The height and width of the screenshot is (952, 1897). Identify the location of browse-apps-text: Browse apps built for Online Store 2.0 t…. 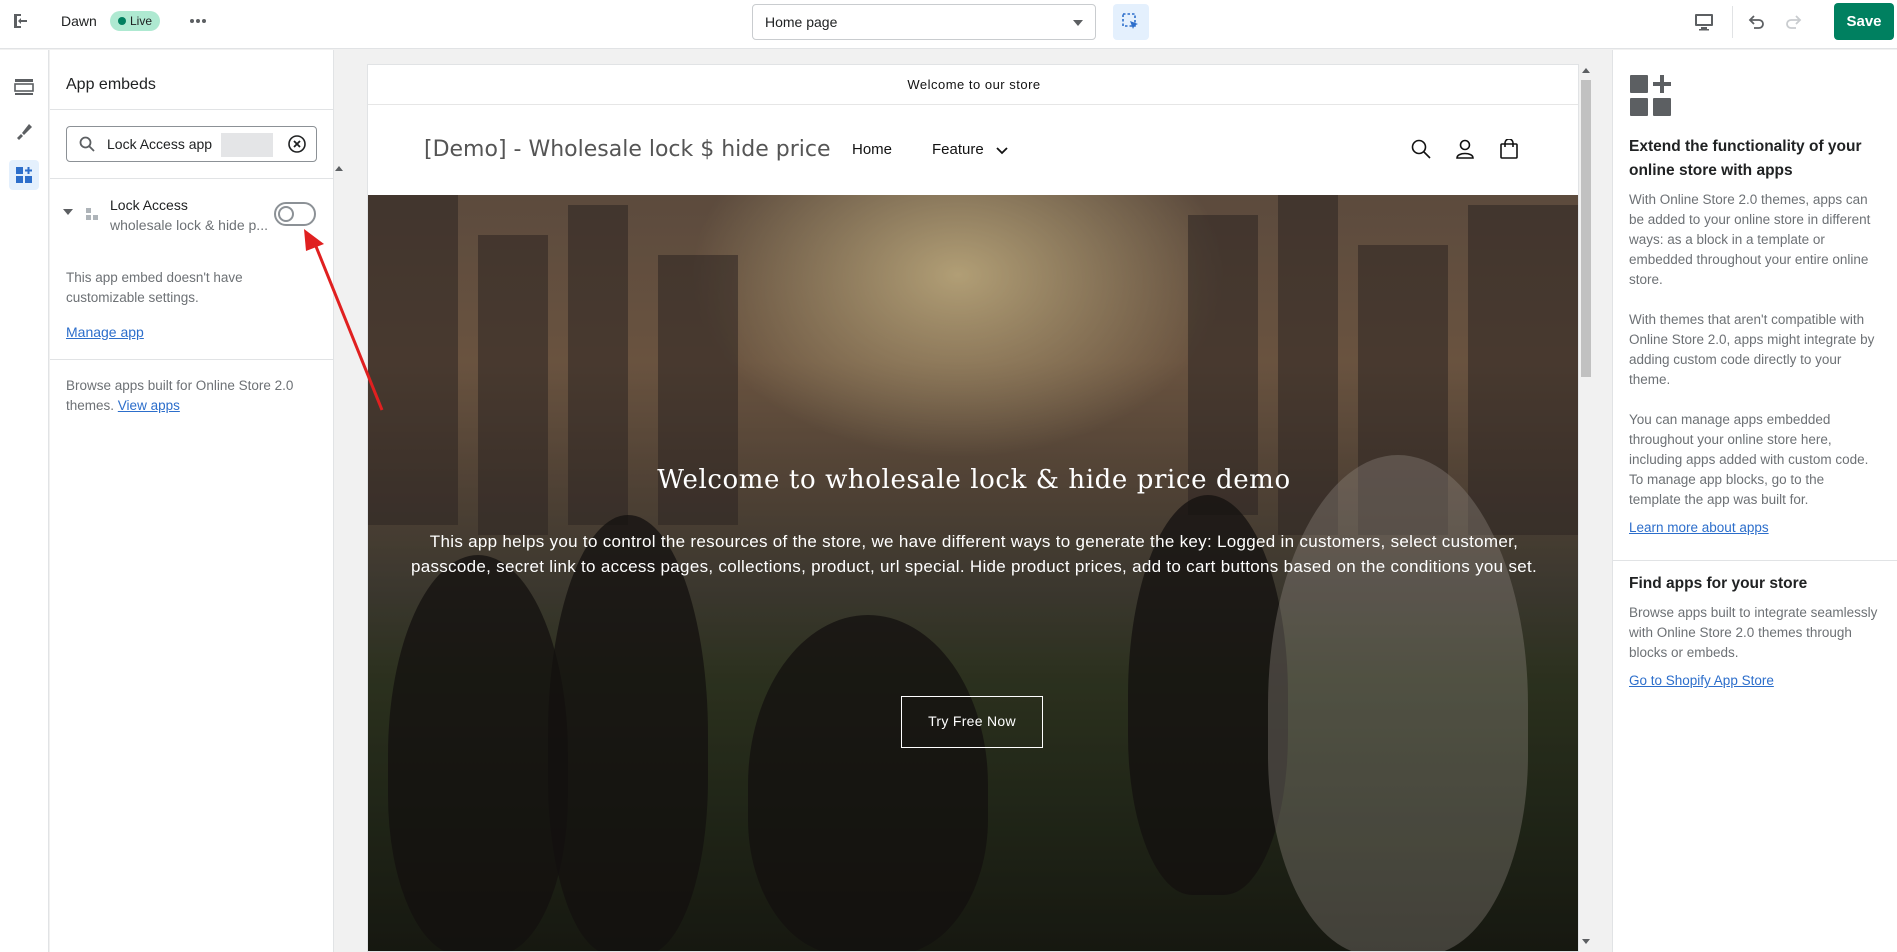
(186, 396).